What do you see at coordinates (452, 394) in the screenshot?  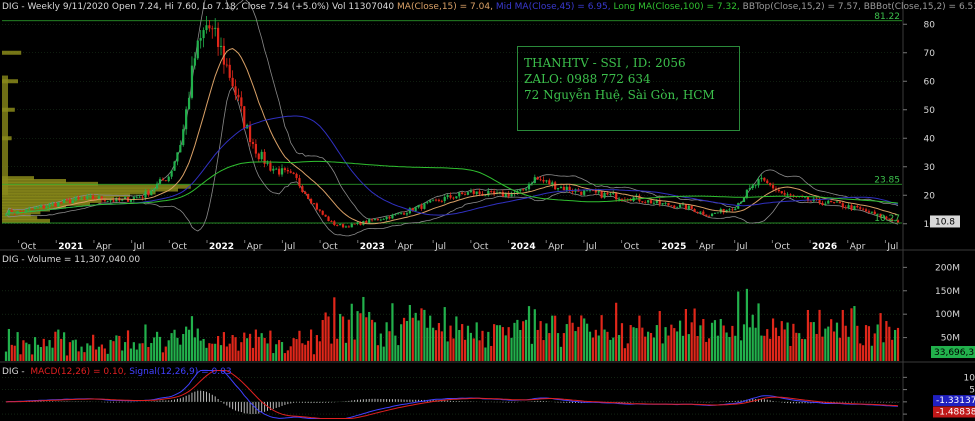 I see `signal-line` at bounding box center [452, 394].